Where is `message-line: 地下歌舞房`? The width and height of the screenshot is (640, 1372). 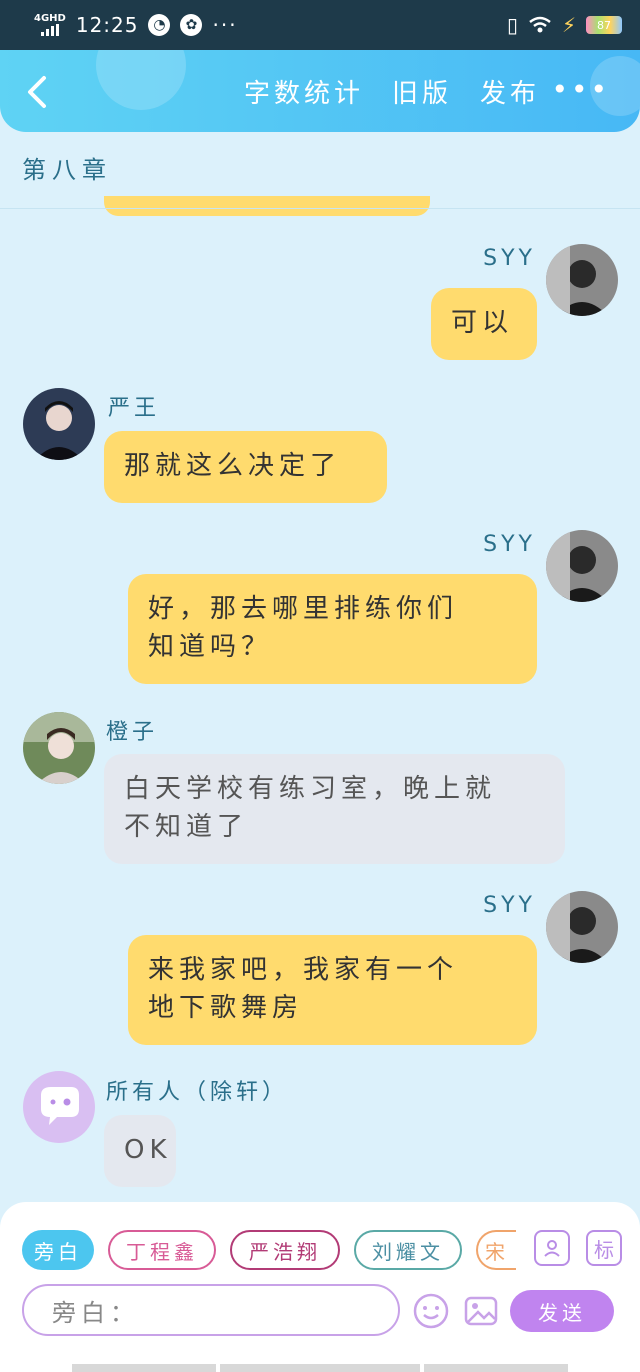
message-line: 地下歌舞房 is located at coordinates (226, 1008).